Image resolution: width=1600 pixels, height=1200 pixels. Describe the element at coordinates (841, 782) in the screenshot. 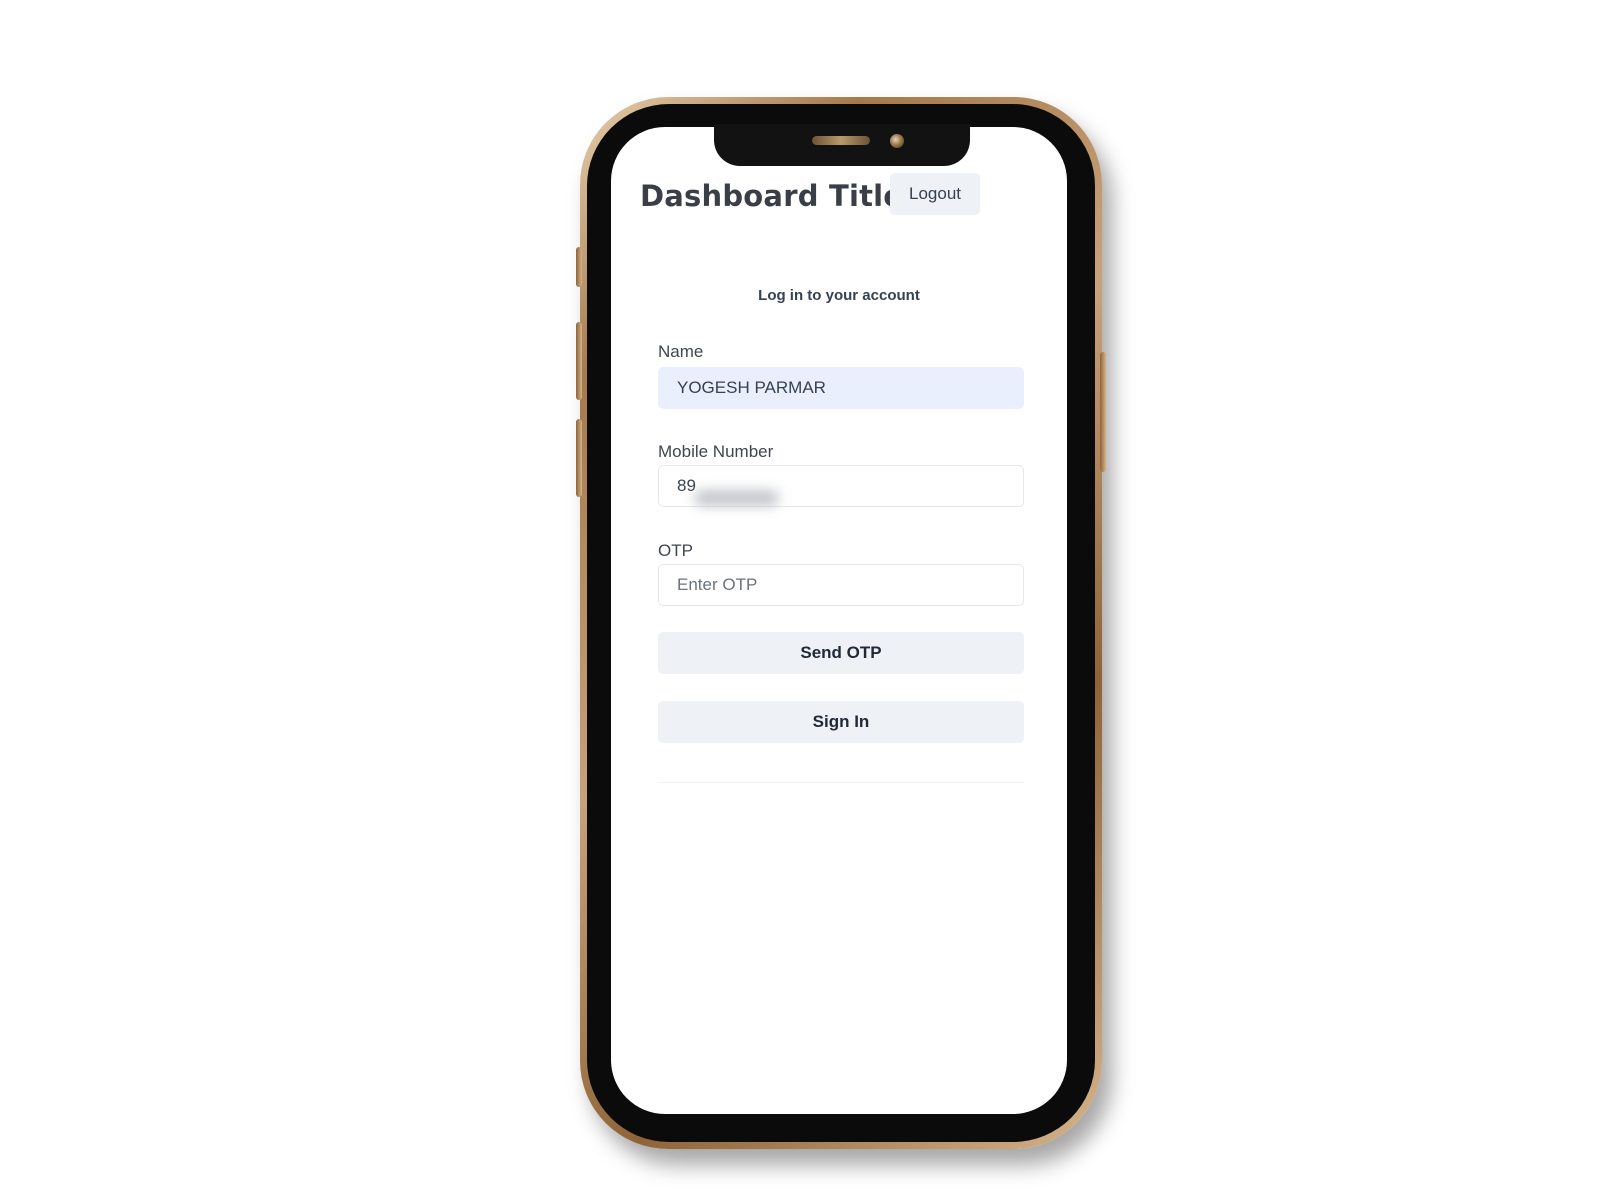

I see `form-divider` at that location.